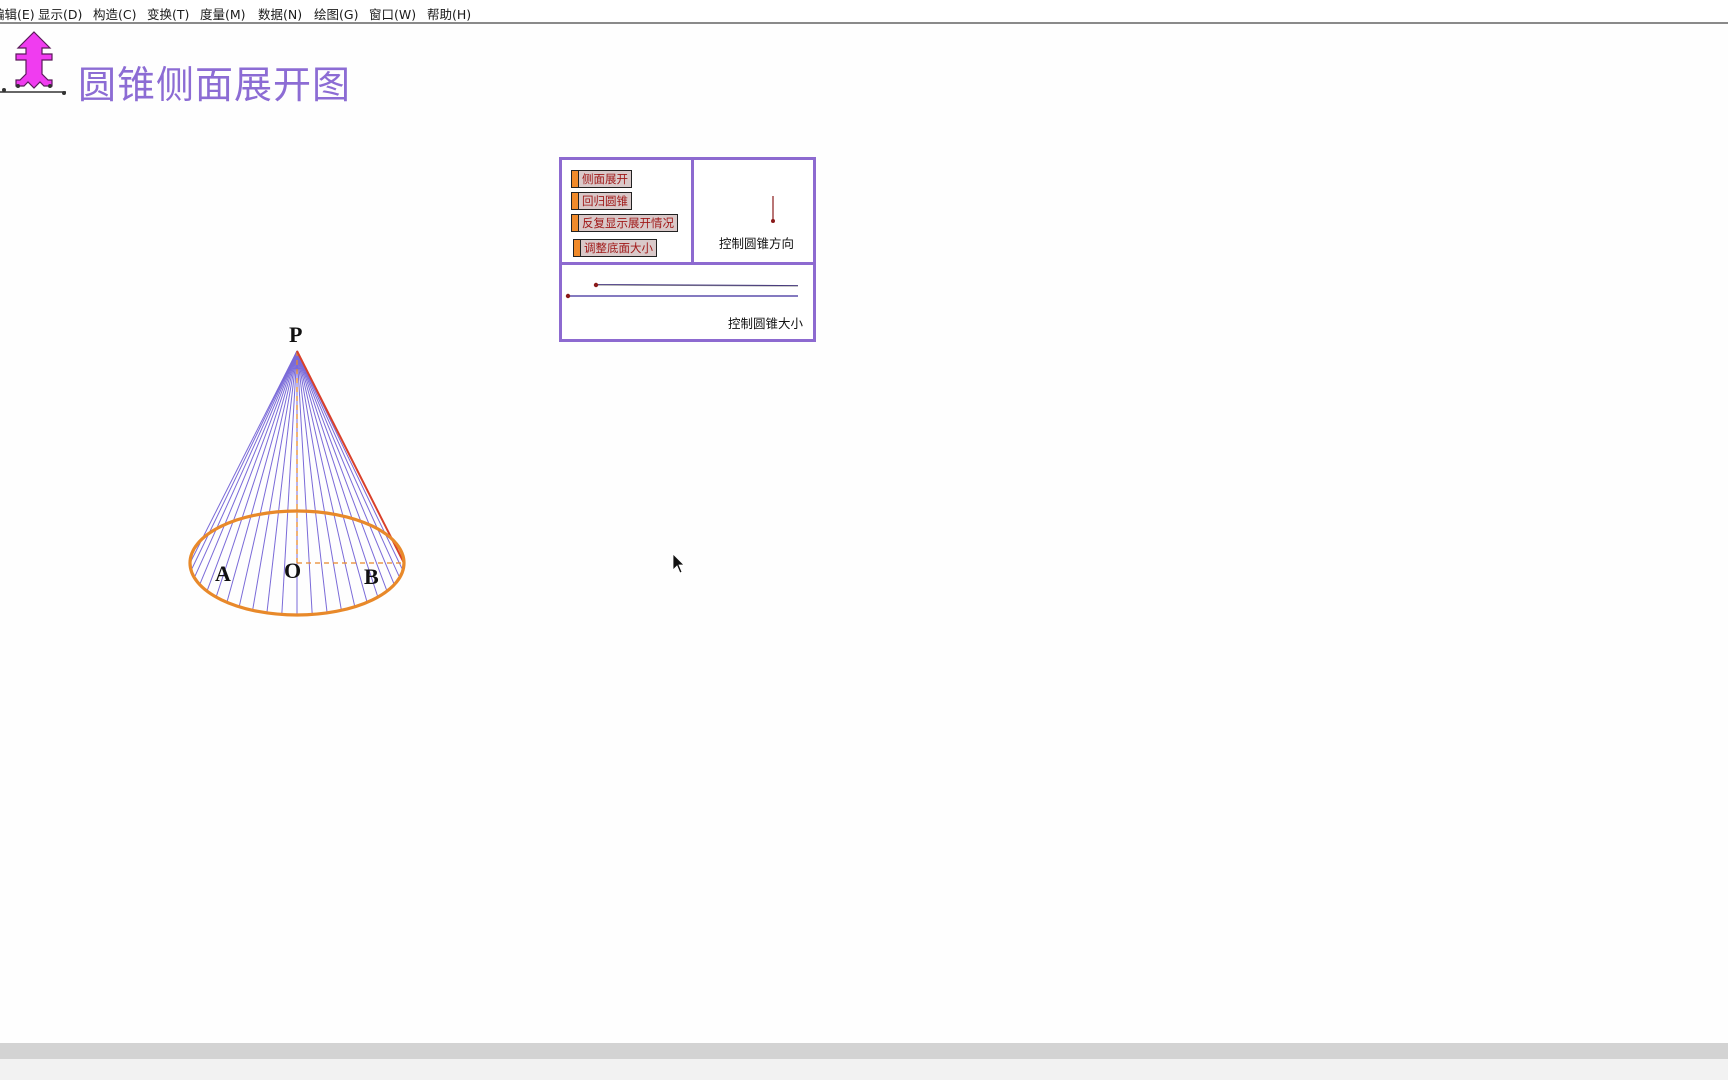 Image resolution: width=1728 pixels, height=1080 pixels. I want to click on horizontal-scrollbar, so click(864, 1051).